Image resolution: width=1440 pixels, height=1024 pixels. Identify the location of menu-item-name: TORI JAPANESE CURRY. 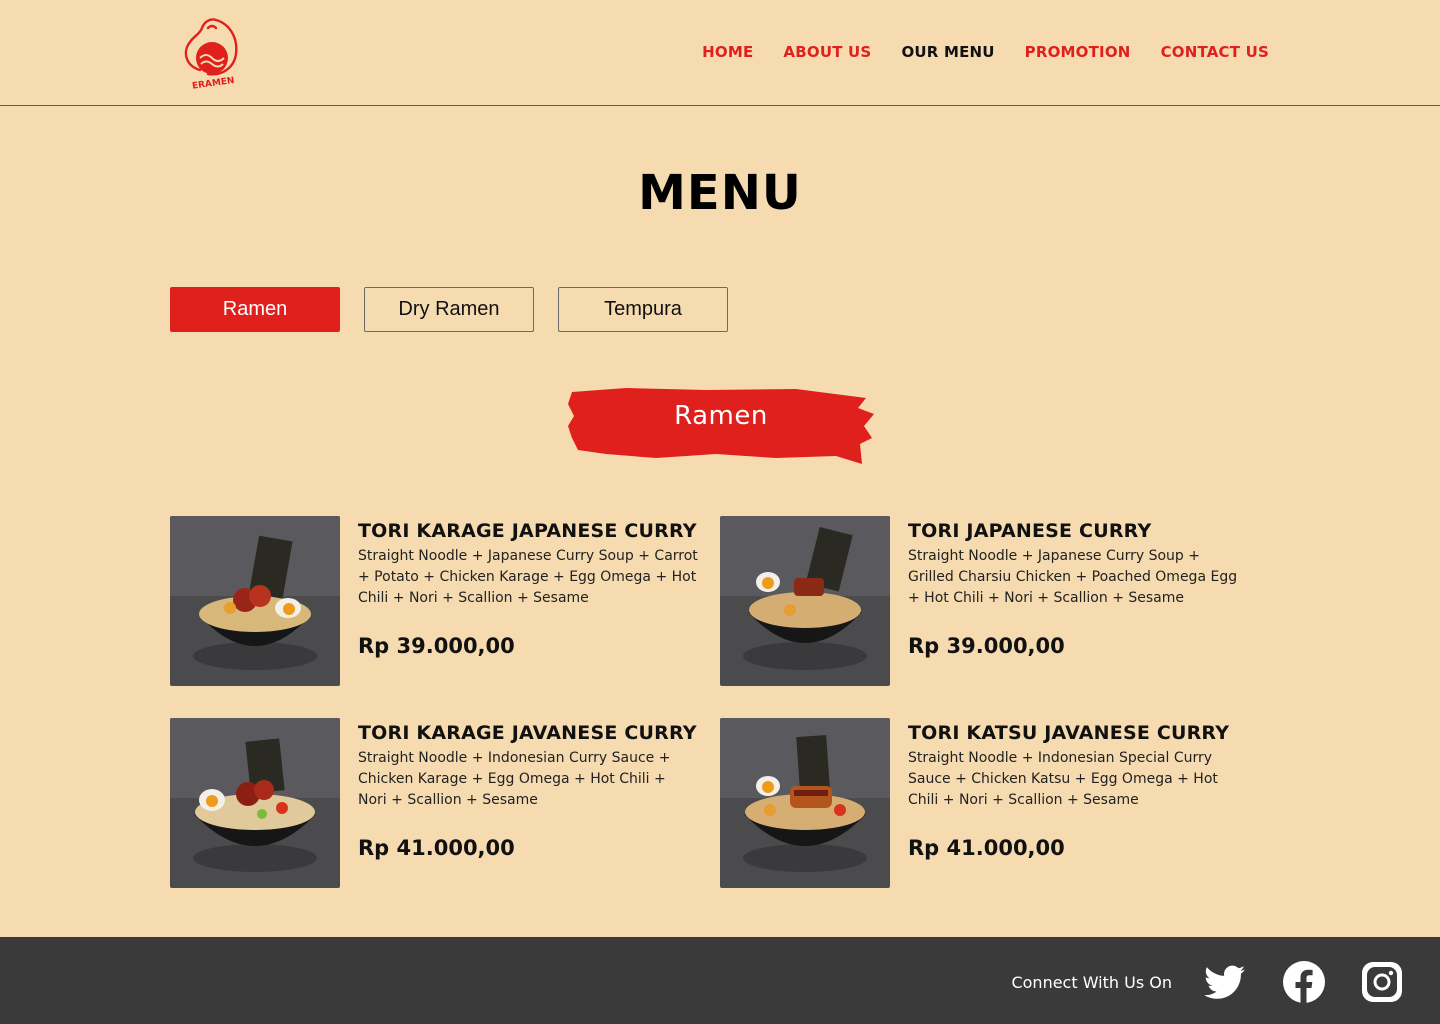
(1030, 531).